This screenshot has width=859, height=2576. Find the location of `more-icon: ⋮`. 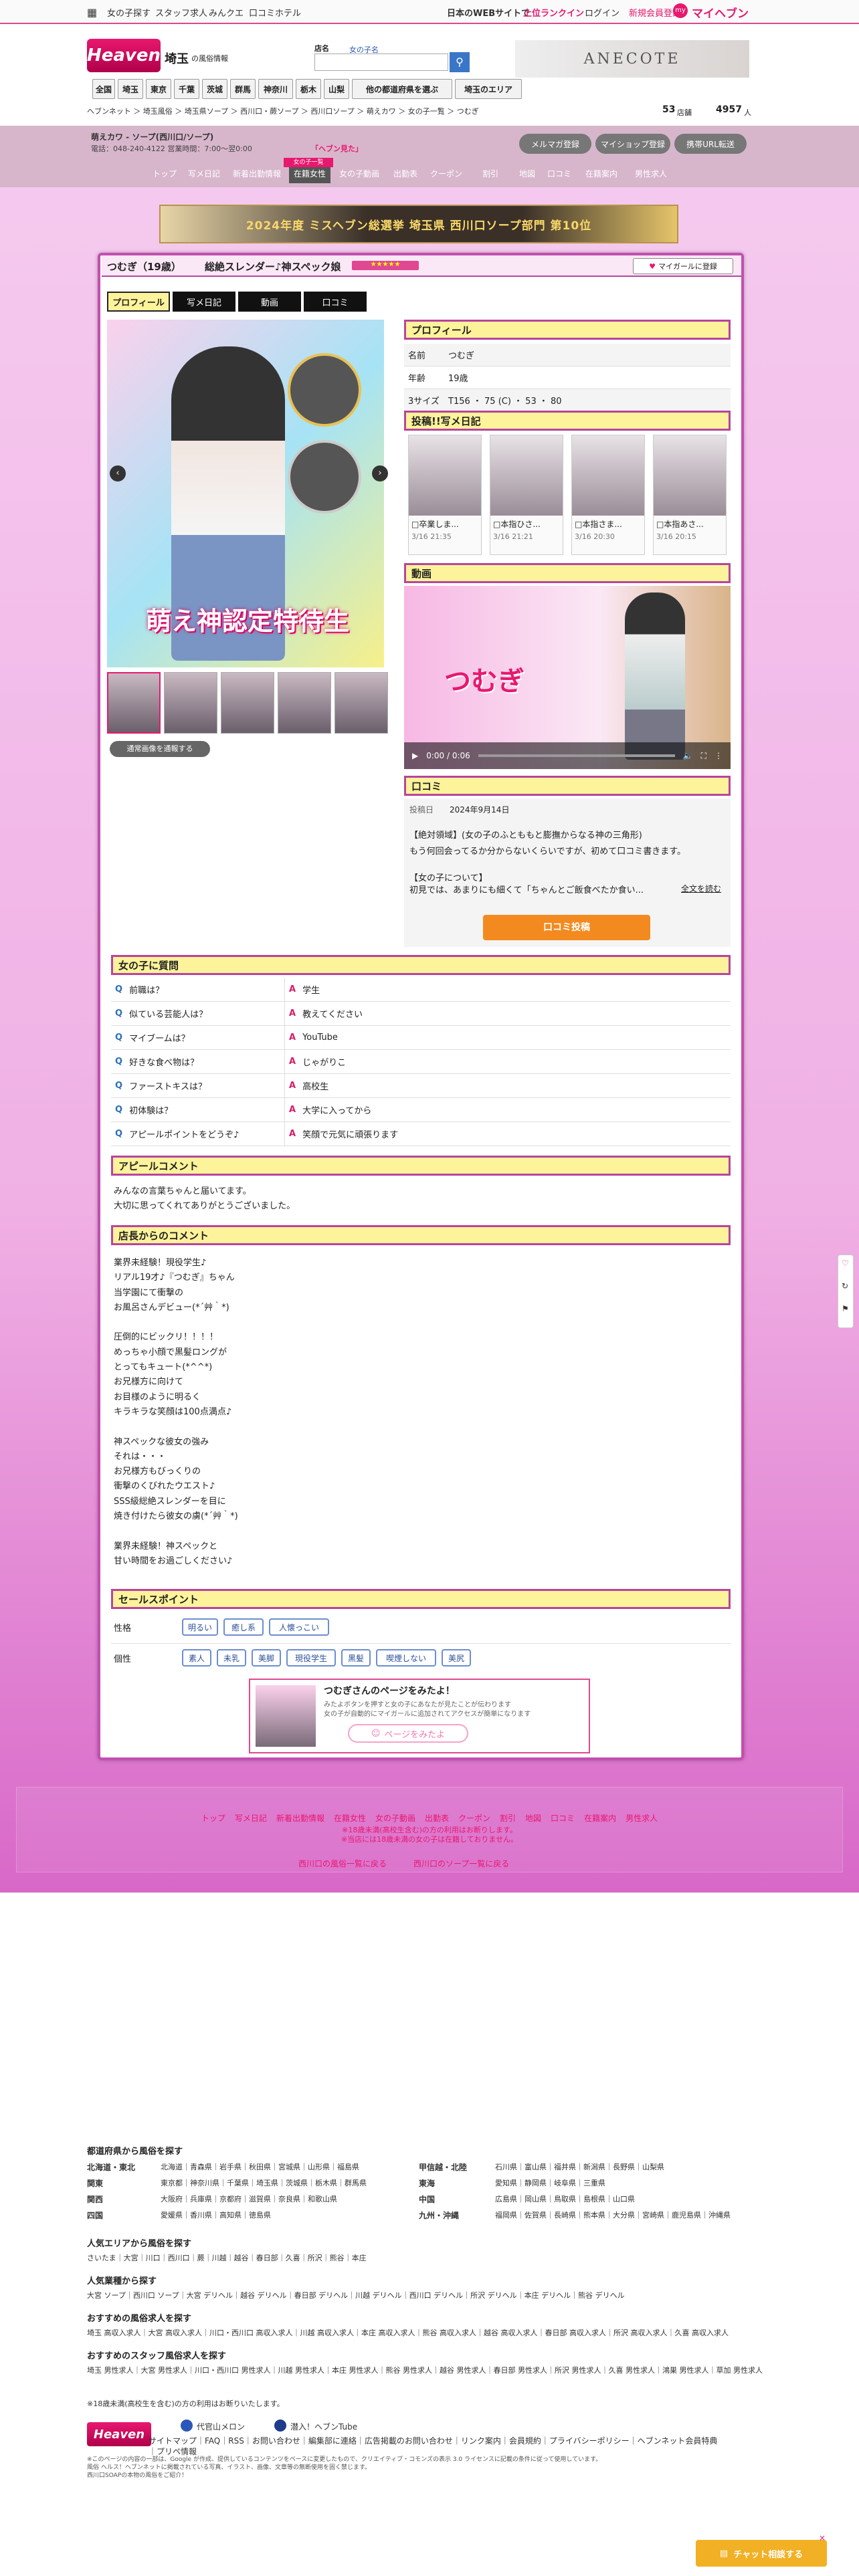

more-icon: ⋮ is located at coordinates (718, 755).